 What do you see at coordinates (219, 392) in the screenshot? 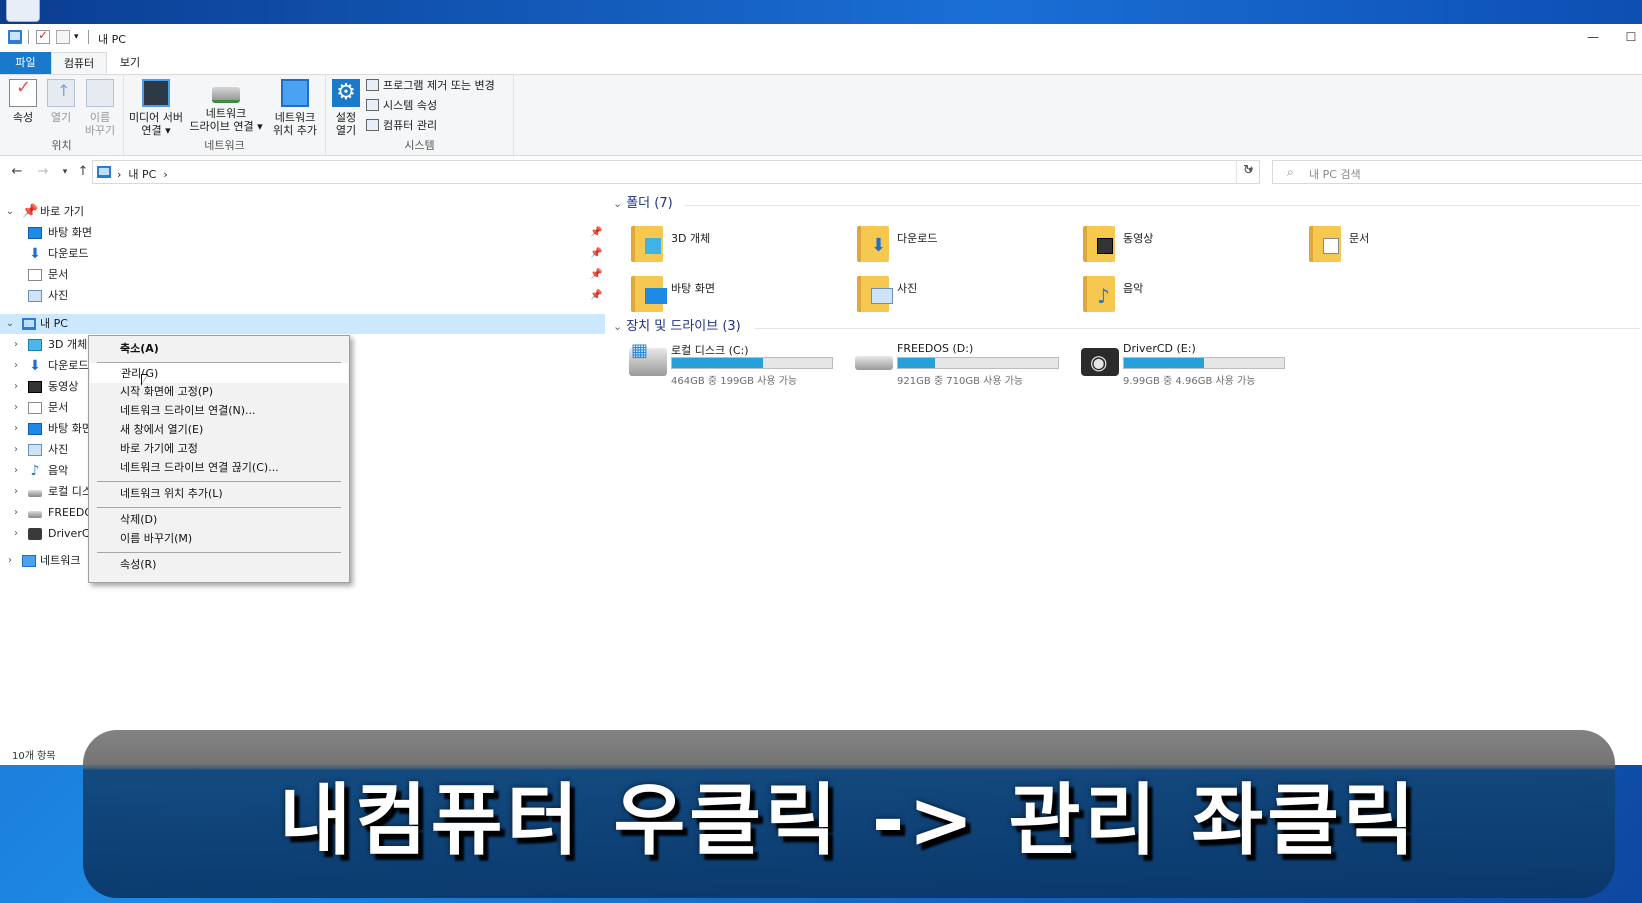
I see `menu-item-pin-to-start: 시작 화면에 고정(P)` at bounding box center [219, 392].